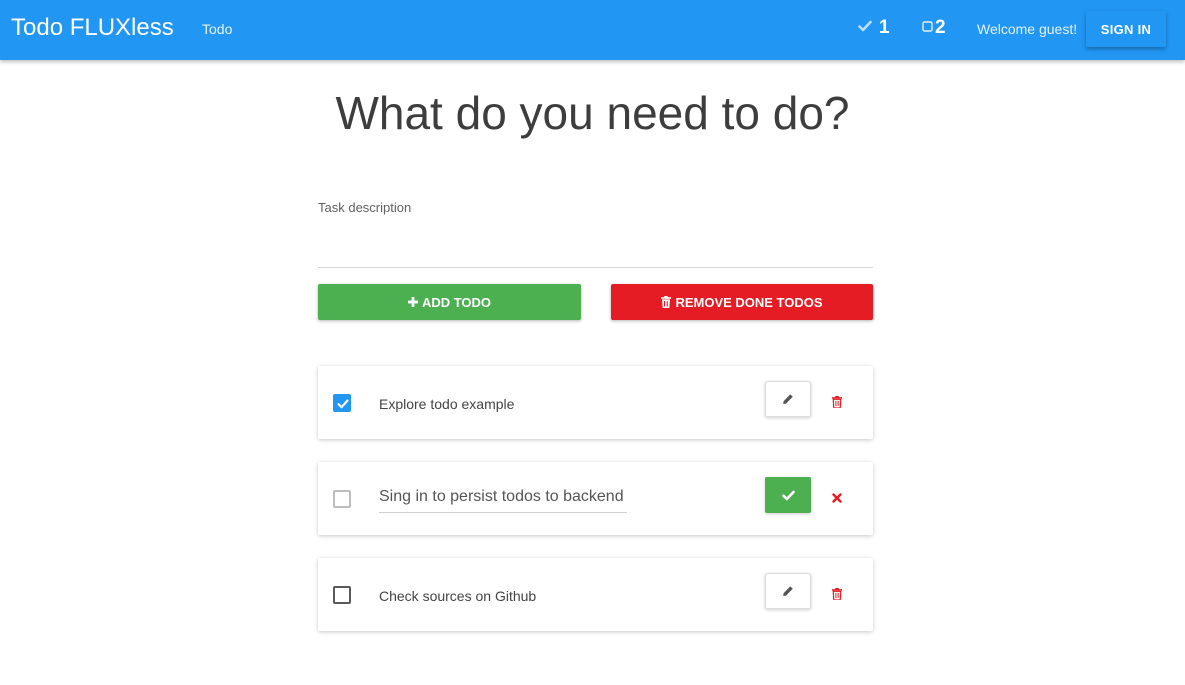 This screenshot has width=1185, height=685. I want to click on open-count-stat: 2, so click(934, 28).